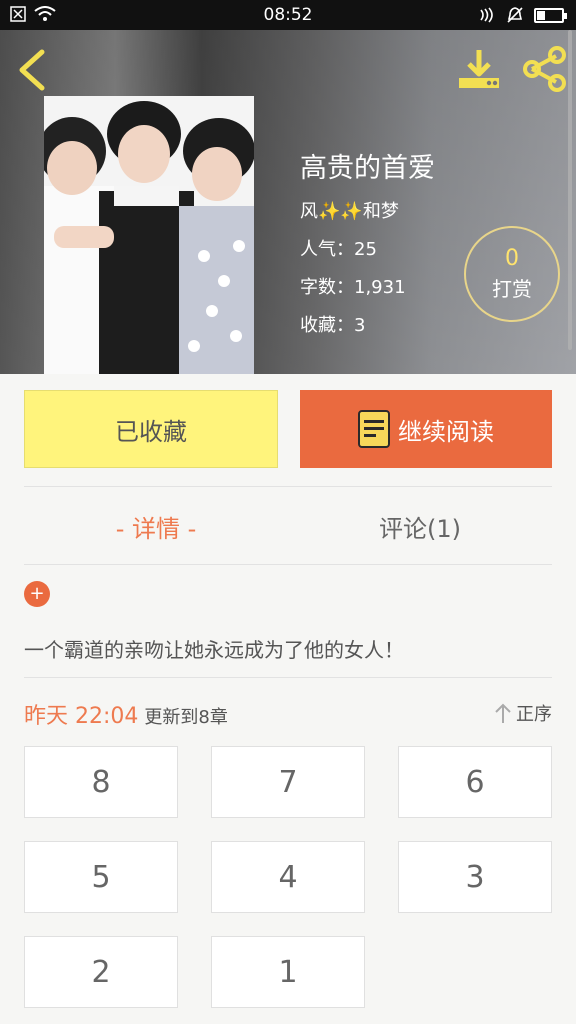 The width and height of the screenshot is (576, 1024). What do you see at coordinates (18, 14) in the screenshot?
I see `notification-icon` at bounding box center [18, 14].